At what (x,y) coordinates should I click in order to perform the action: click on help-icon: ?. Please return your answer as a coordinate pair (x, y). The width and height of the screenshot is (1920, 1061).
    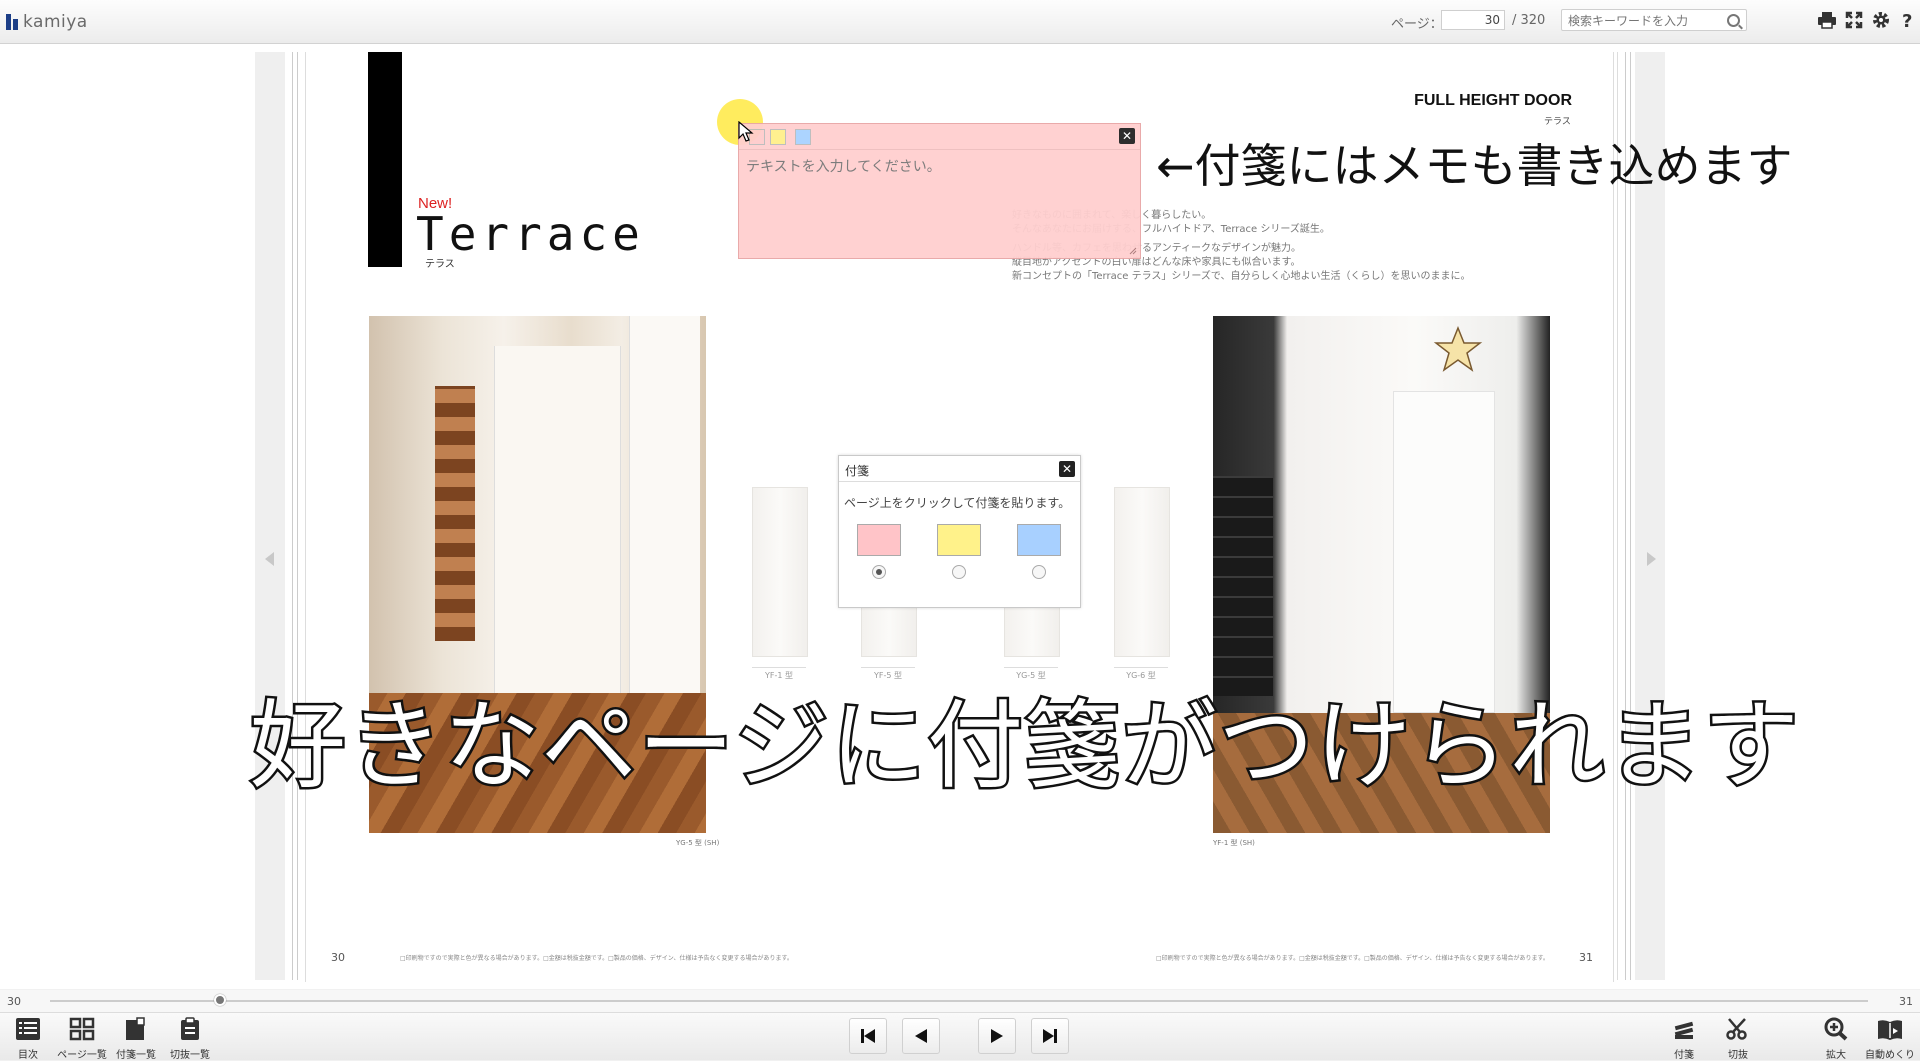
    Looking at the image, I should click on (1908, 20).